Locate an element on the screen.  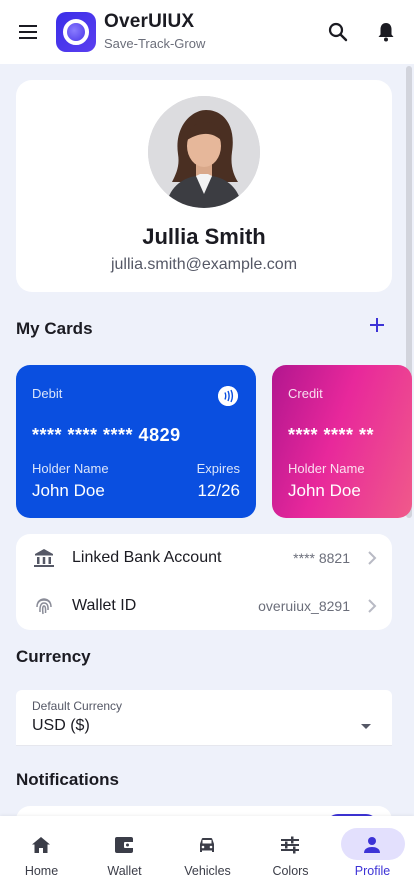
wallet-id-row: Wallet ID overuiux_8291 is located at coordinates (204, 606).